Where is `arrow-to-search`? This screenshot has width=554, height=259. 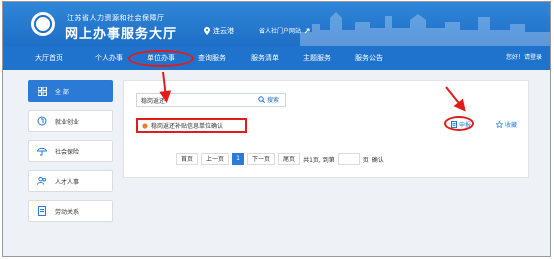
arrow-to-search is located at coordinates (165, 87).